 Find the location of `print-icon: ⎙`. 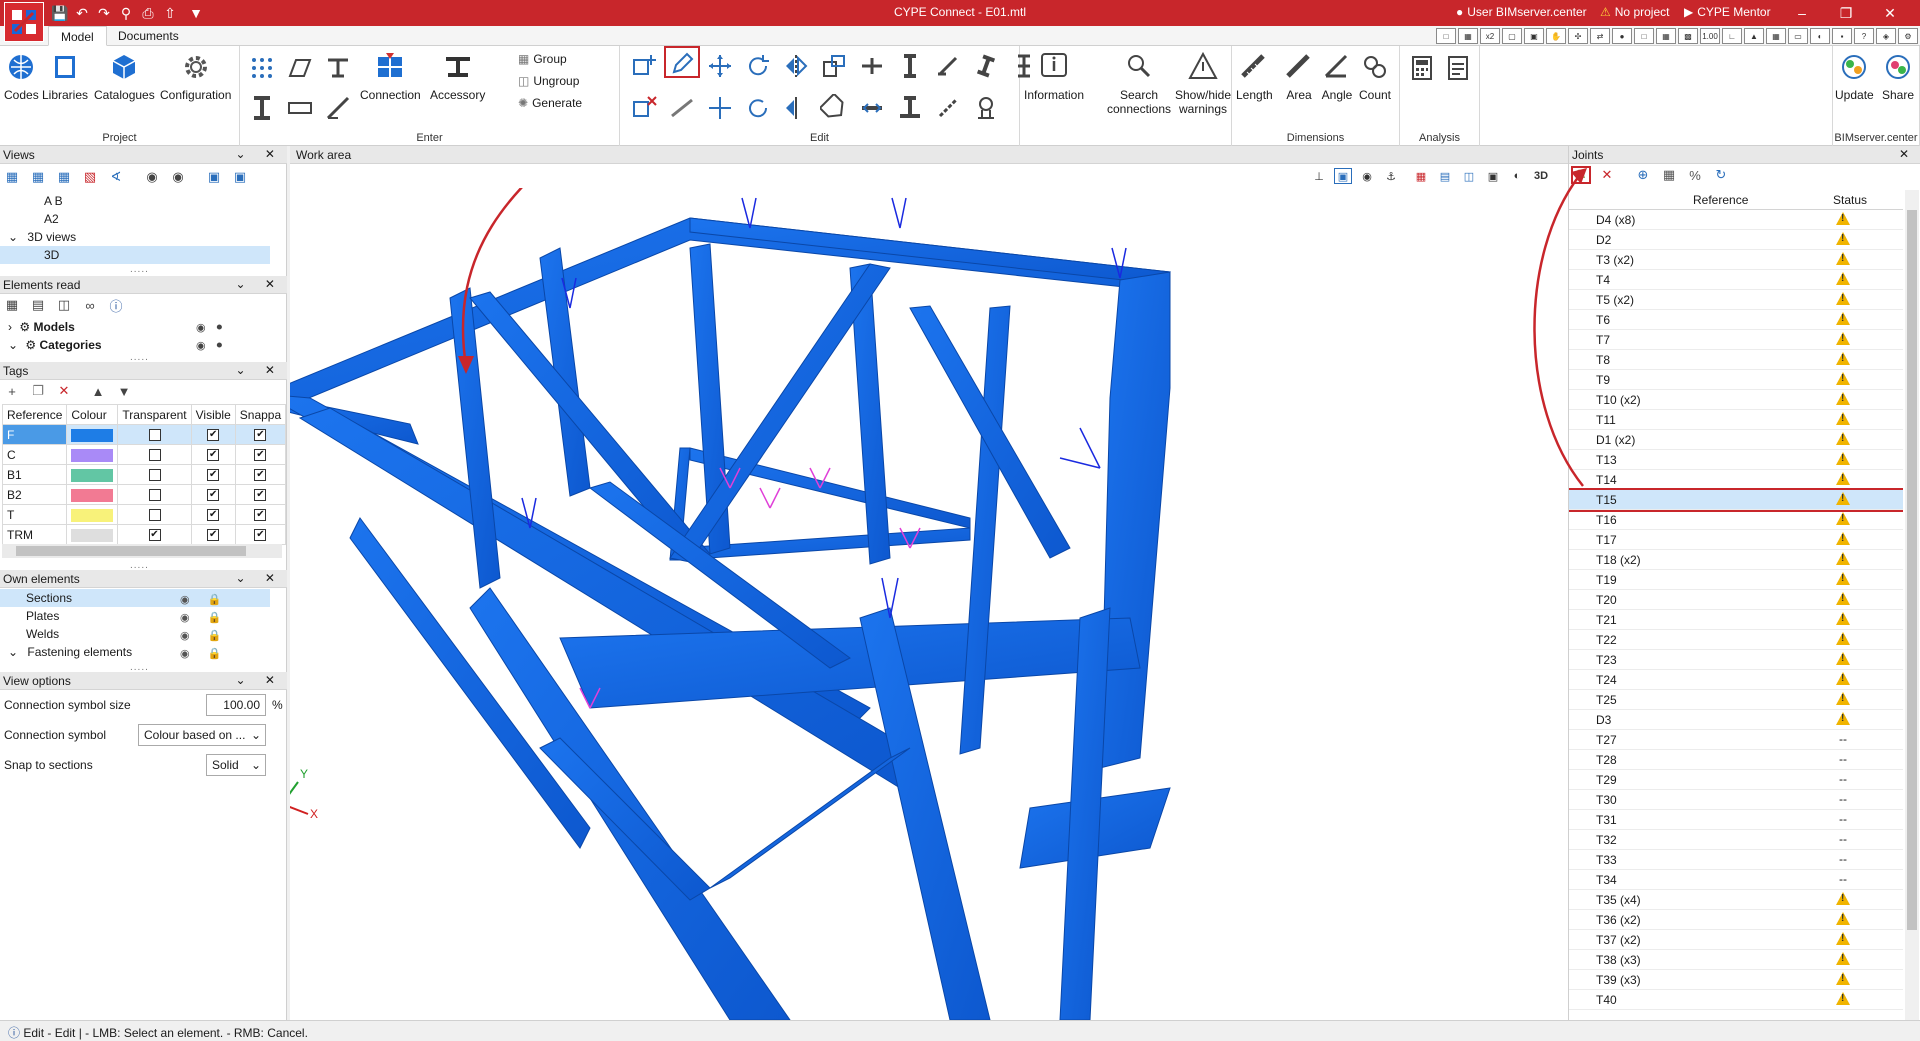

print-icon: ⎙ is located at coordinates (148, 13).